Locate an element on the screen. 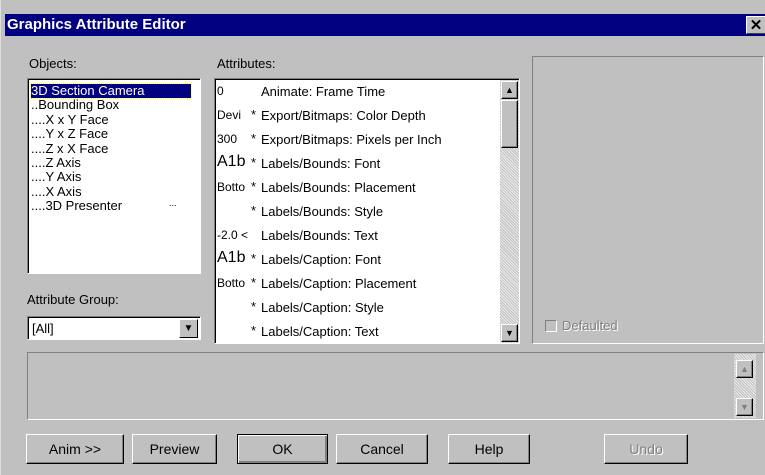 This screenshot has height=475, width=765. objects-list-item: 3D Section Camera is located at coordinates (111, 91).